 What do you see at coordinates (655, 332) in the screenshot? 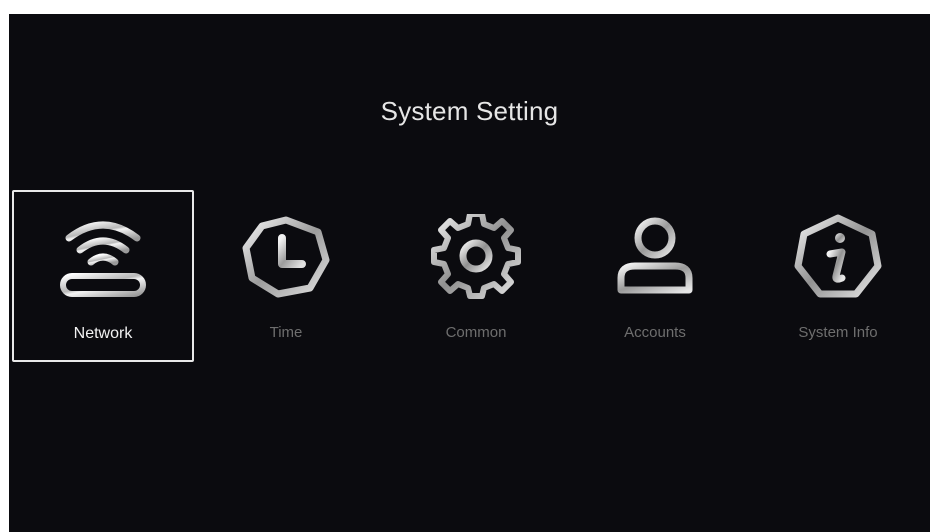
I see `menu-item-label: Accounts` at bounding box center [655, 332].